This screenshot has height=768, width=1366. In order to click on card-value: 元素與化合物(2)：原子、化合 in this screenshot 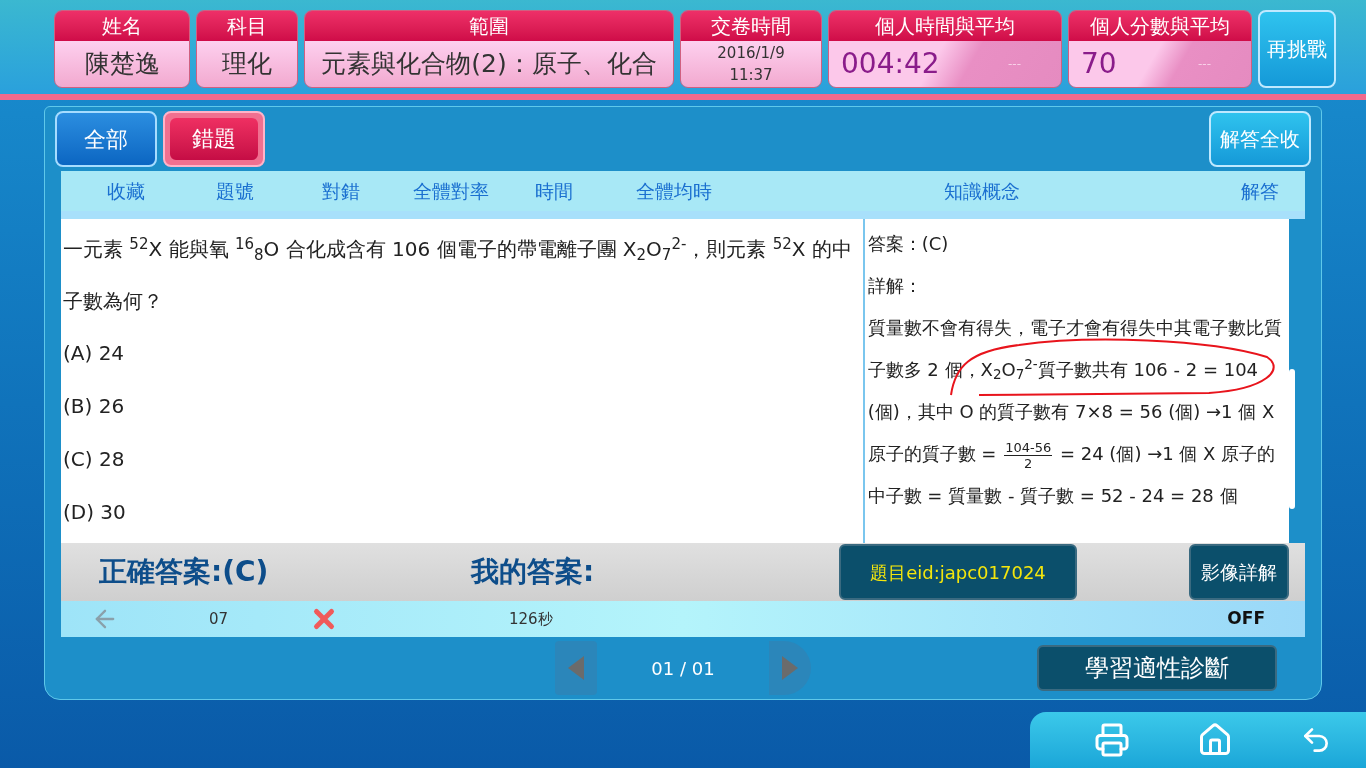, I will do `click(489, 64)`.